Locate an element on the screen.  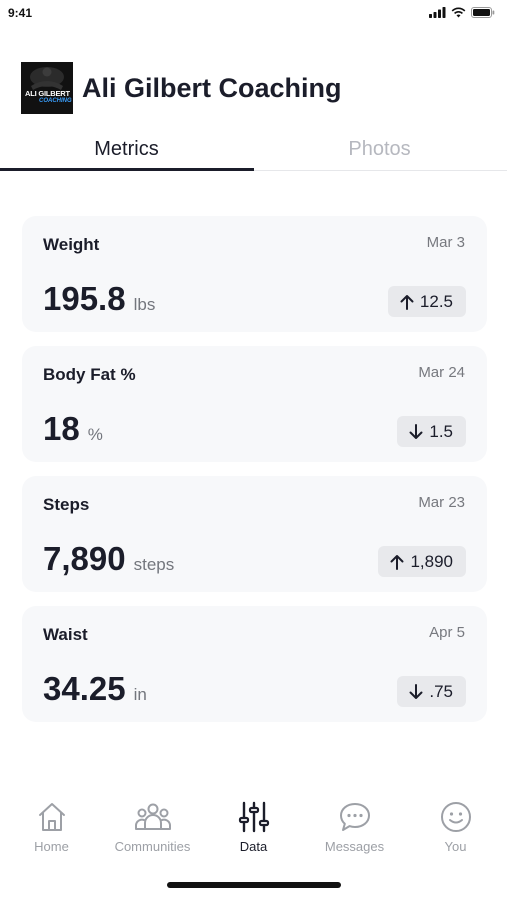
change-value: .75 is located at coordinates (441, 691).